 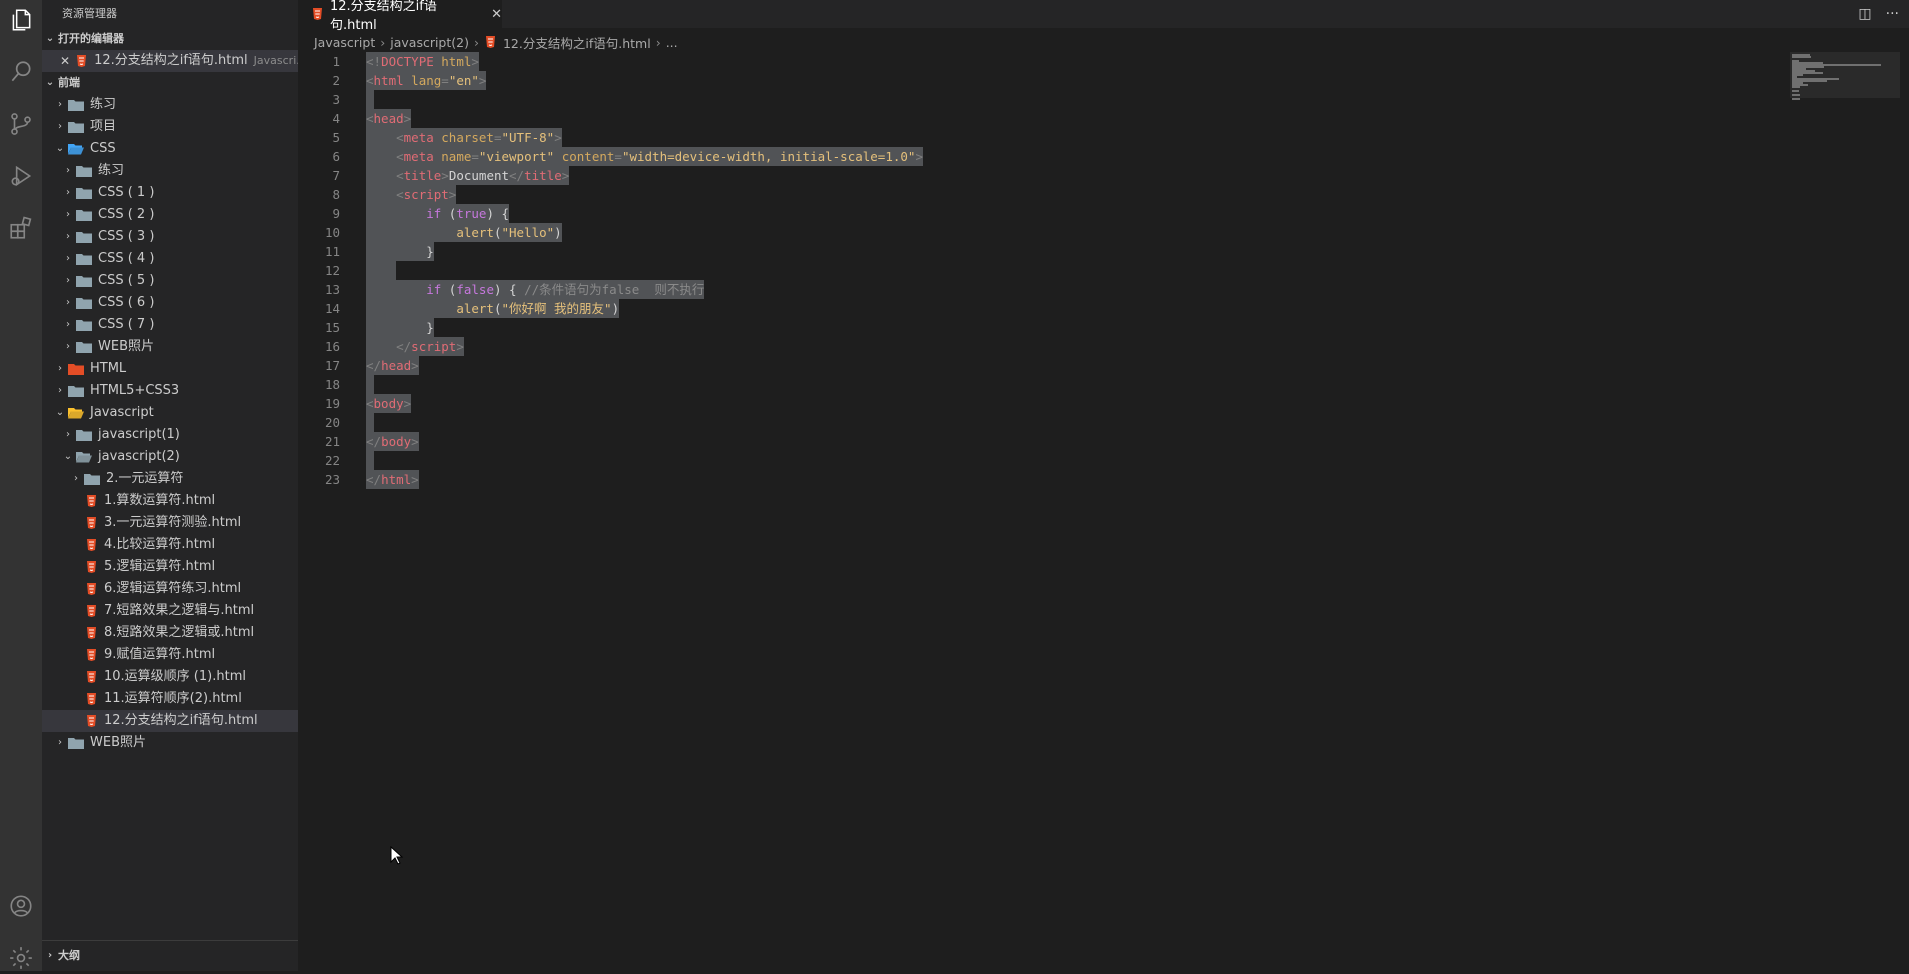 I want to click on close-icon: ✕, so click(x=65, y=61).